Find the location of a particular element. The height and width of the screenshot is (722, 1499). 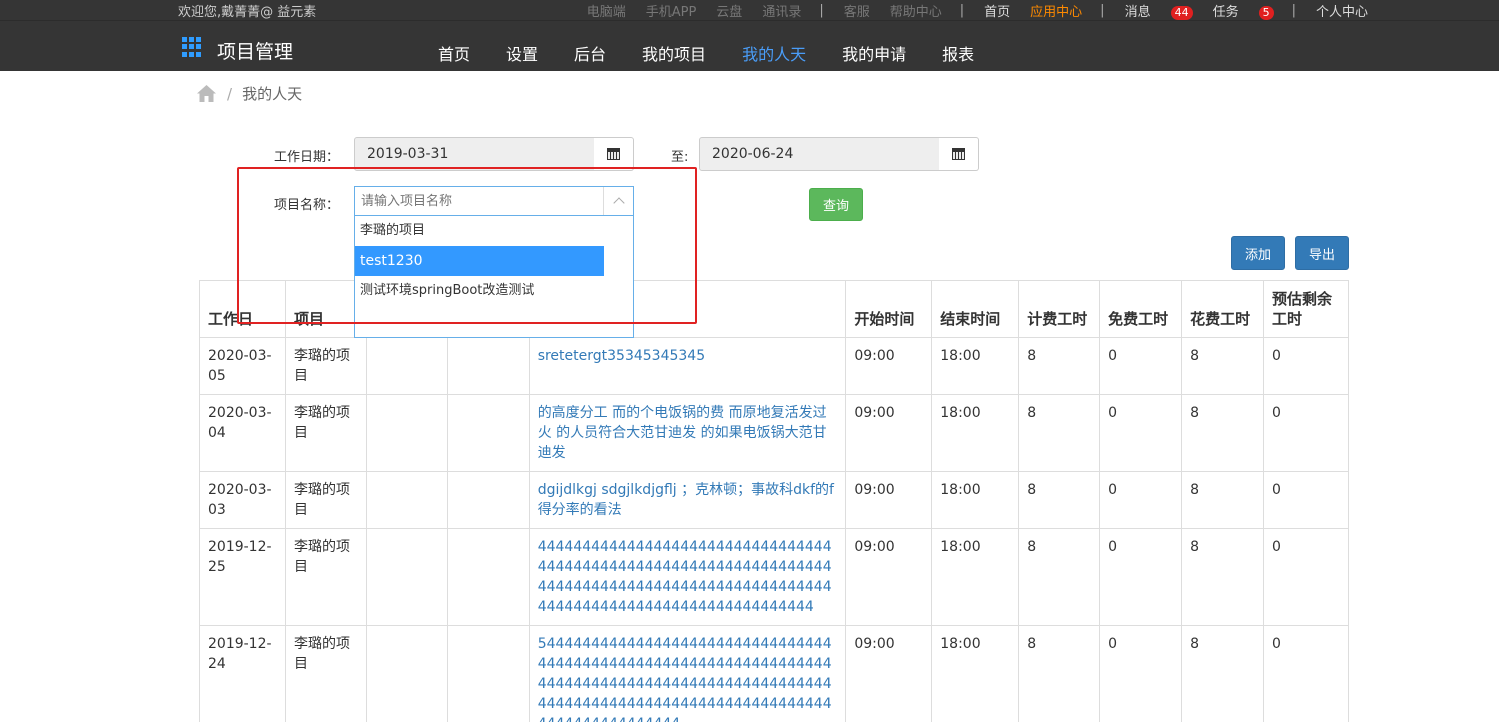

link-cloud-disk: 云盘 is located at coordinates (729, 10).